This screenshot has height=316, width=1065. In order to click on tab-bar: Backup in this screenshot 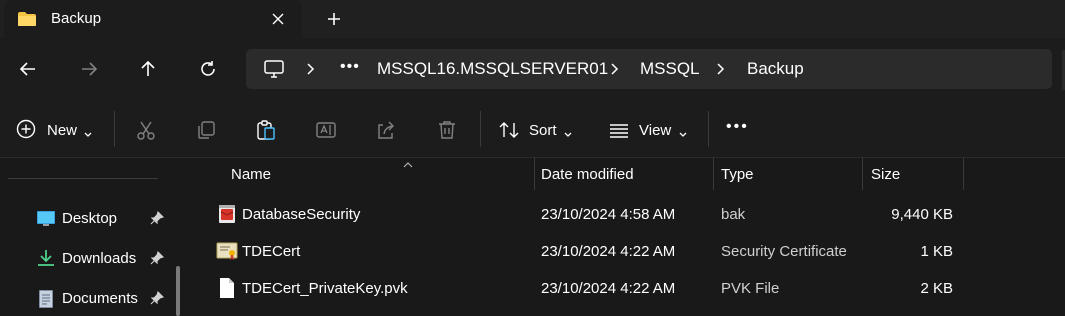, I will do `click(532, 19)`.